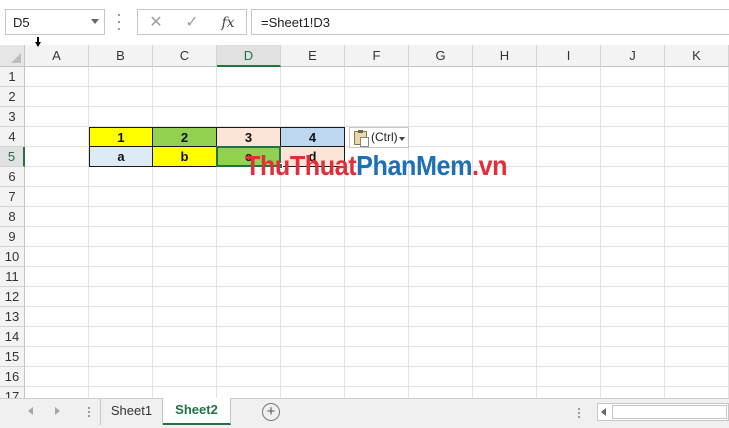 The width and height of the screenshot is (729, 428). Describe the element at coordinates (249, 56) in the screenshot. I see `column-header-d: D` at that location.